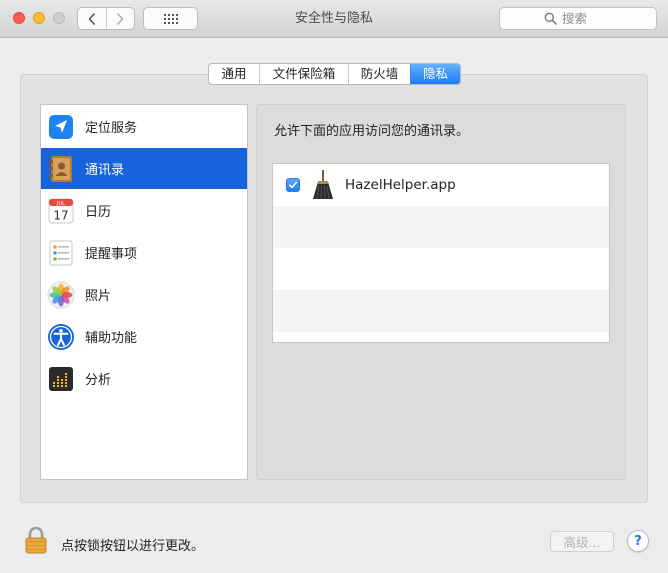  Describe the element at coordinates (144, 126) in the screenshot. I see `sidebar-item-location-services: 定位服务` at that location.